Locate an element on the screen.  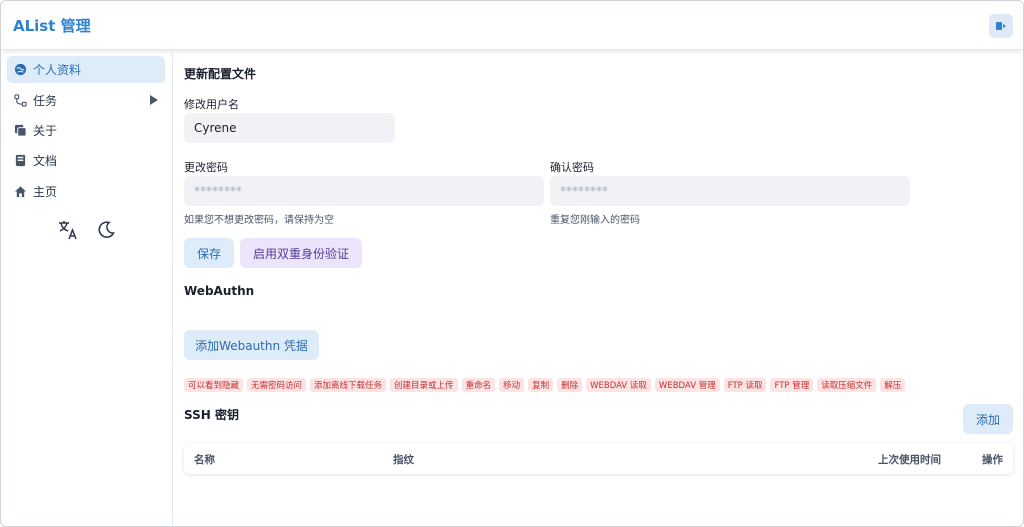
logout-icon is located at coordinates (1001, 26).